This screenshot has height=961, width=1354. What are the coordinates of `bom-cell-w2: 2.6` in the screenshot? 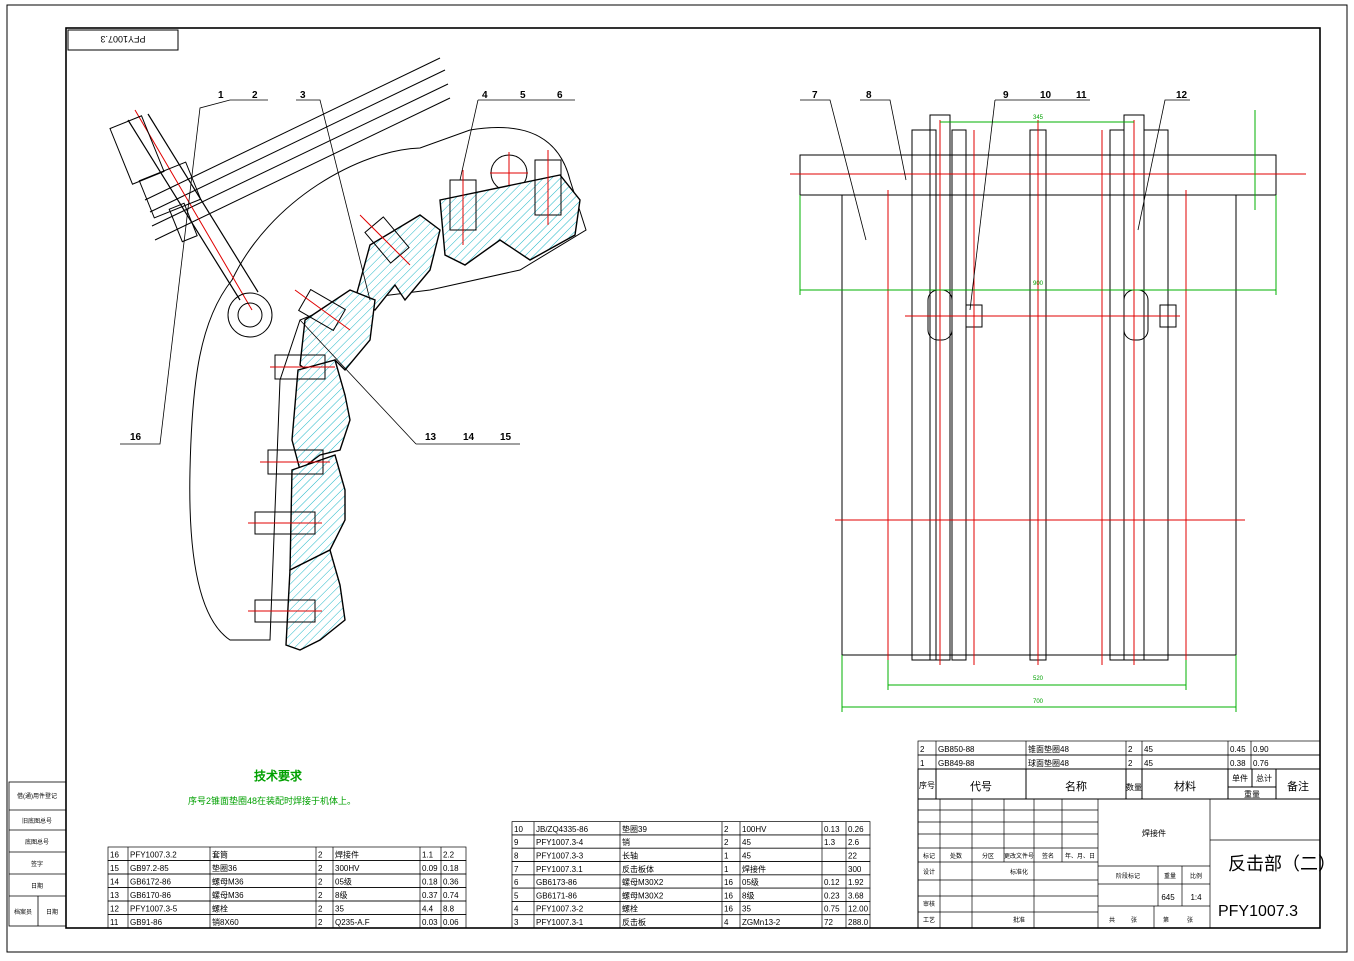 It's located at (854, 842).